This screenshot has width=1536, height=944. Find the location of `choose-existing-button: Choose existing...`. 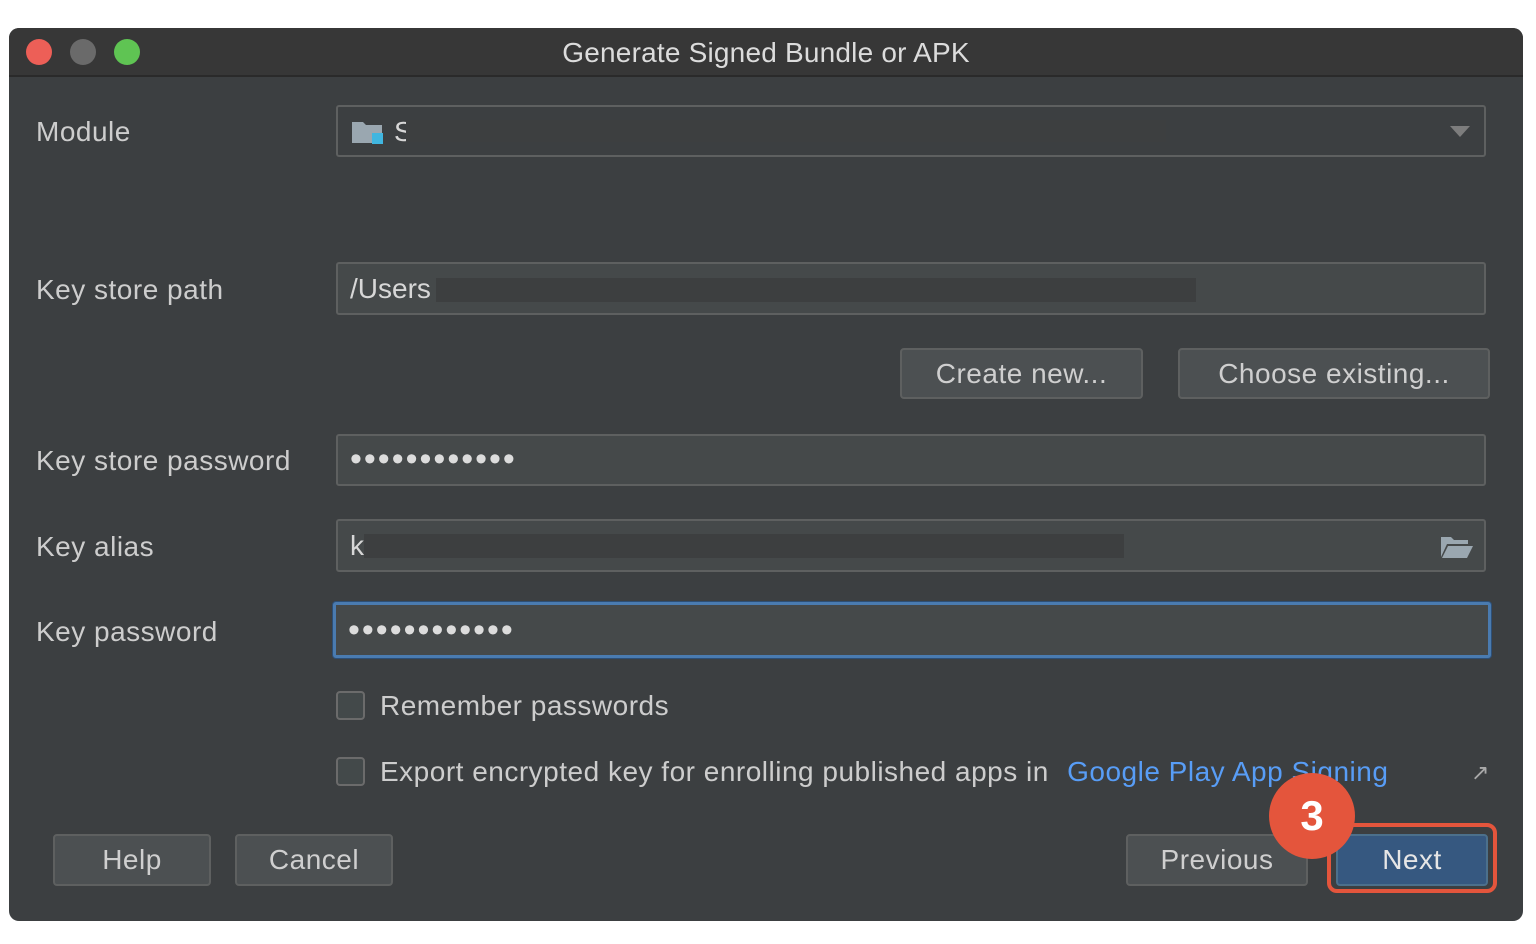

choose-existing-button: Choose existing... is located at coordinates (1334, 373).